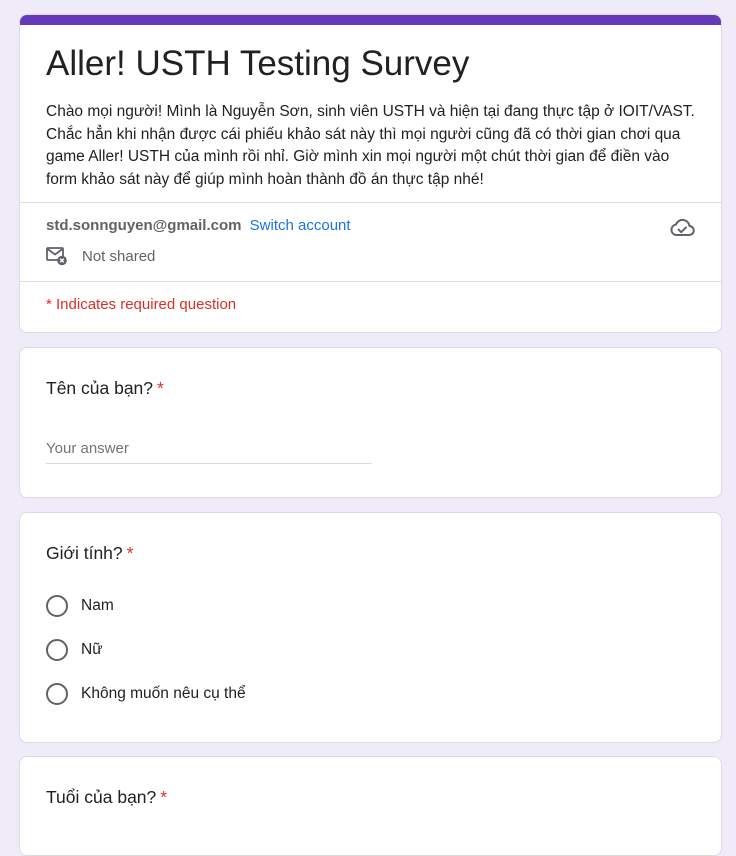 The image size is (736, 856). I want to click on question-title: Tuổi của bạn? *, so click(106, 797).